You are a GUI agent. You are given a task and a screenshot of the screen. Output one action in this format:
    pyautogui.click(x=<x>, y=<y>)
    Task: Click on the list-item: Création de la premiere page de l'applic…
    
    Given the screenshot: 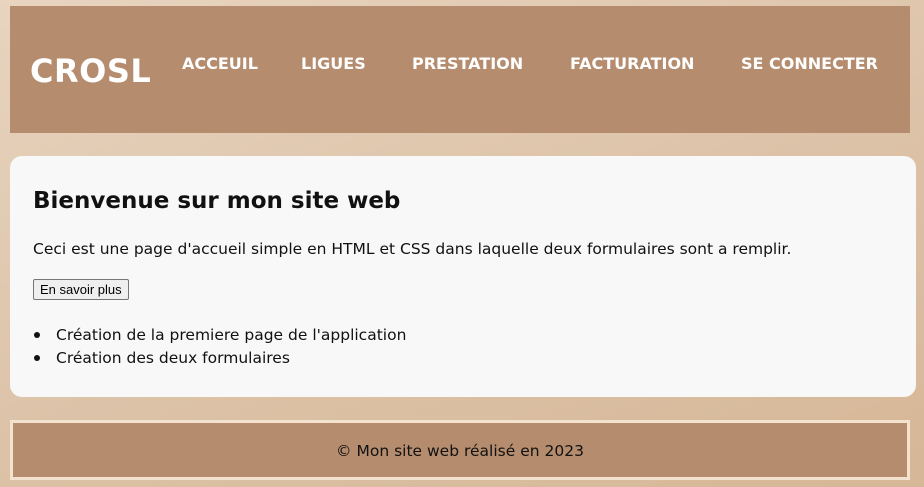 What is the action you would take?
    pyautogui.click(x=219, y=336)
    